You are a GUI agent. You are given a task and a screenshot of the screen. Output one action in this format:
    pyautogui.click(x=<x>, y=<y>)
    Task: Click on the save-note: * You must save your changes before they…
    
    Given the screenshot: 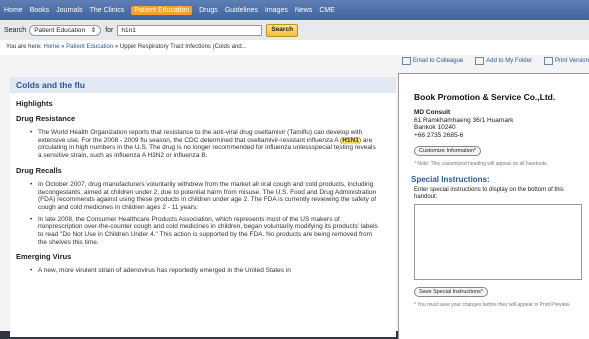 What is the action you would take?
    pyautogui.click(x=492, y=305)
    